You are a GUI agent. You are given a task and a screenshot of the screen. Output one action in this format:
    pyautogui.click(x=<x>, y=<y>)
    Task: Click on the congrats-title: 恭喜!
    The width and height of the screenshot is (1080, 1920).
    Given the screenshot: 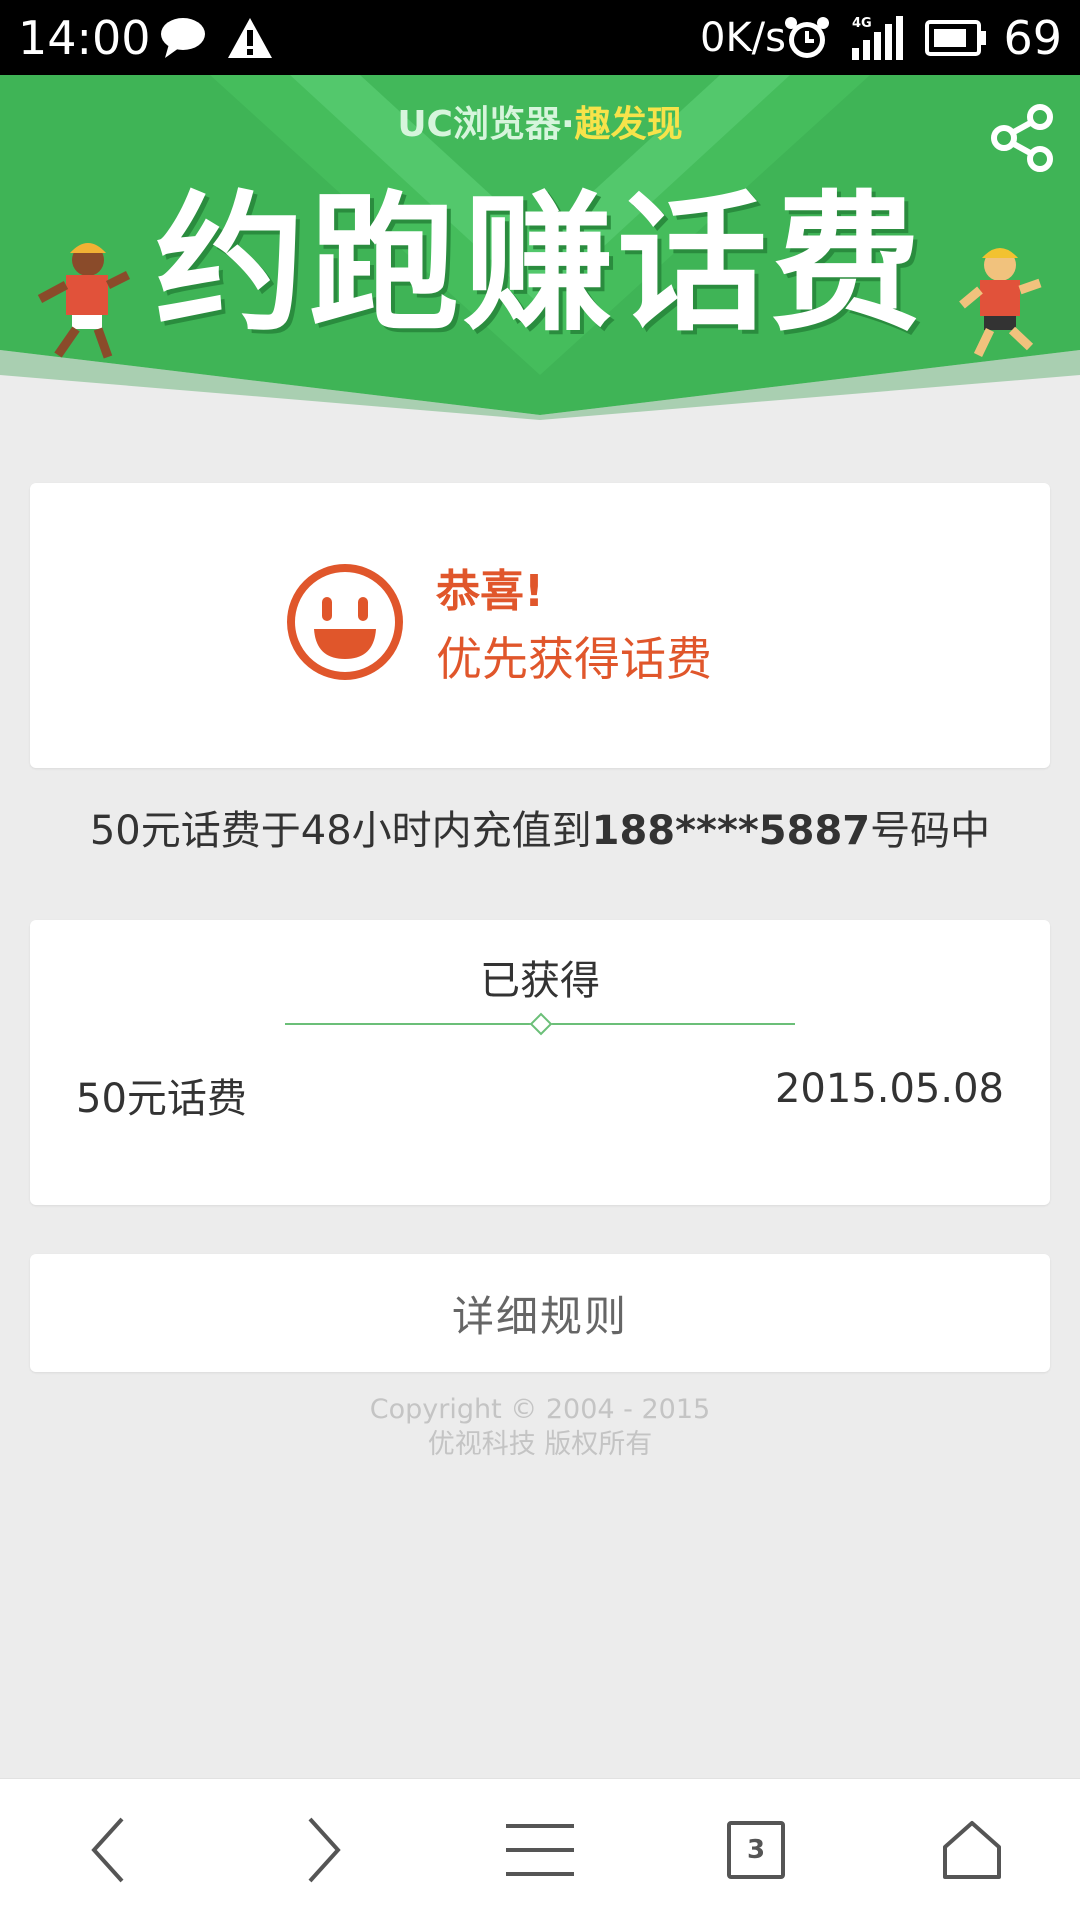 What is the action you would take?
    pyautogui.click(x=490, y=591)
    